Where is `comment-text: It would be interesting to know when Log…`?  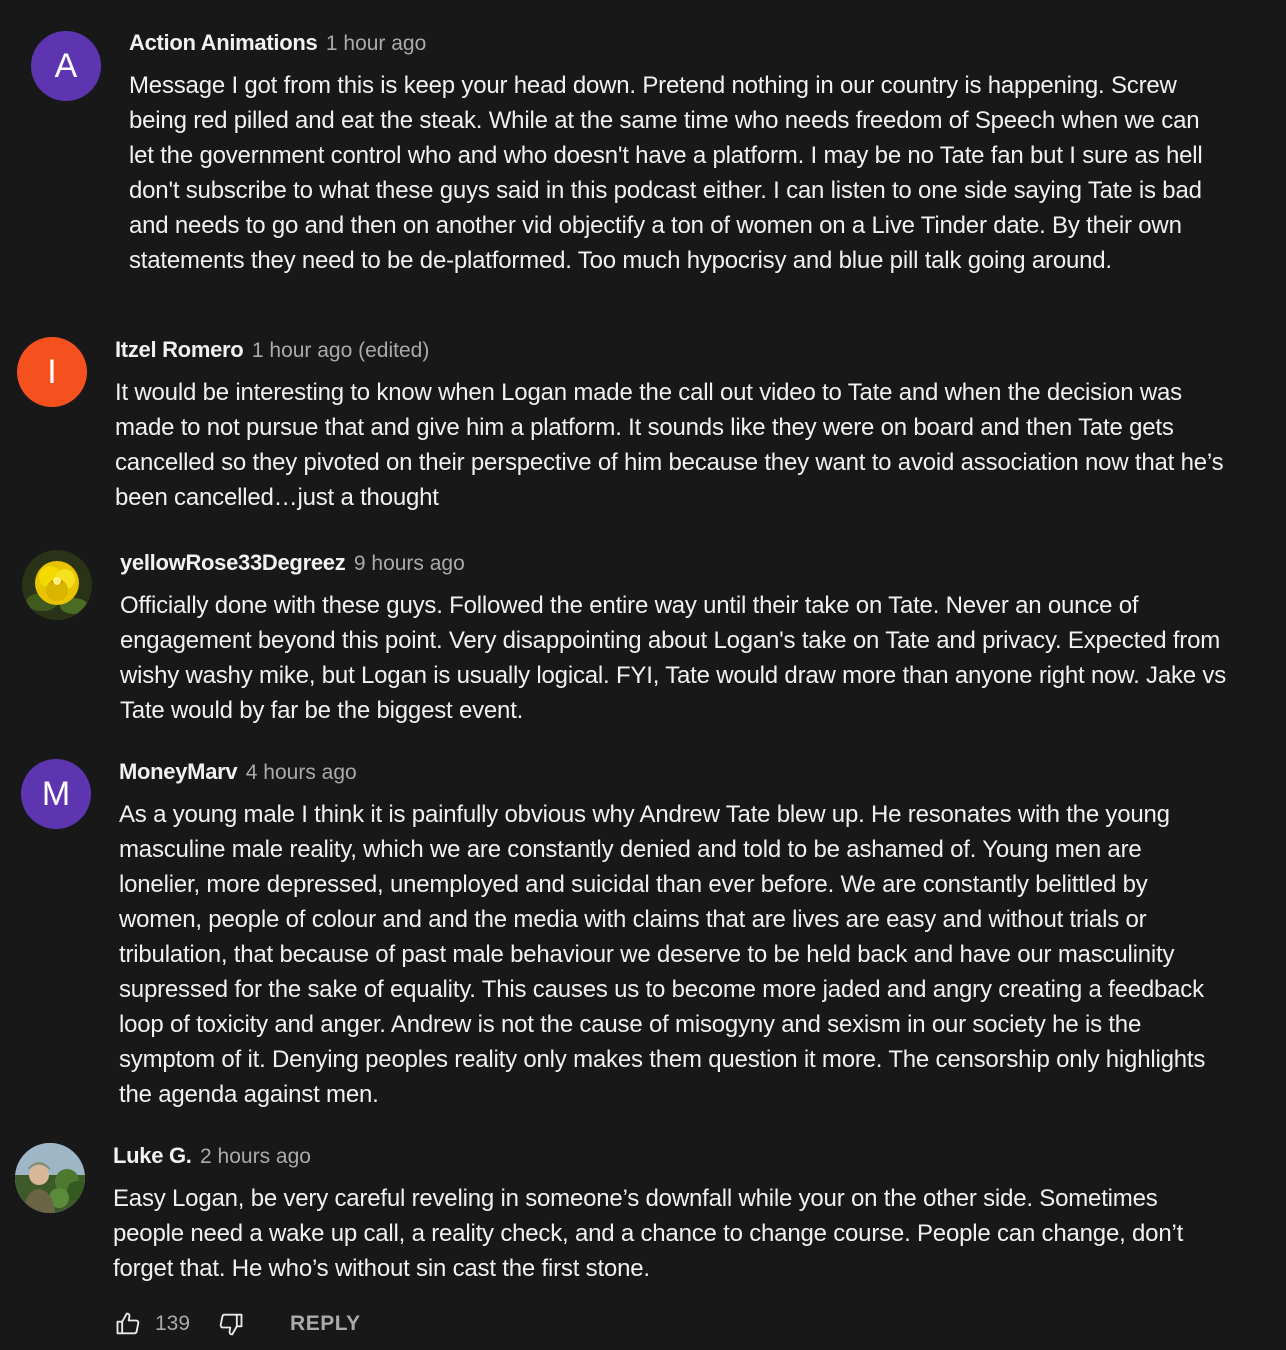 comment-text: It would be interesting to know when Log… is located at coordinates (669, 445).